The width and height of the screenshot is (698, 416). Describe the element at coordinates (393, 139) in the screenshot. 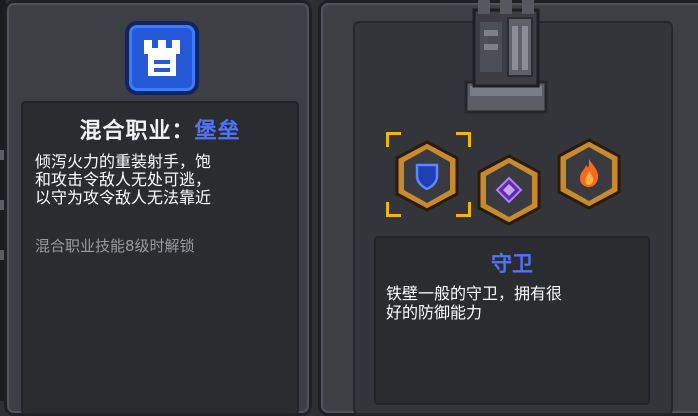

I see `selection-bracket-tl` at that location.